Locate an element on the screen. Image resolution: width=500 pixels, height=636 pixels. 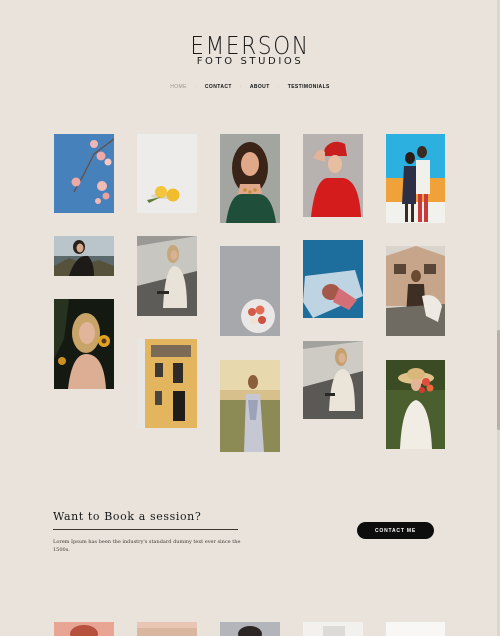
photo-pink-blossoms is located at coordinates (84, 173).